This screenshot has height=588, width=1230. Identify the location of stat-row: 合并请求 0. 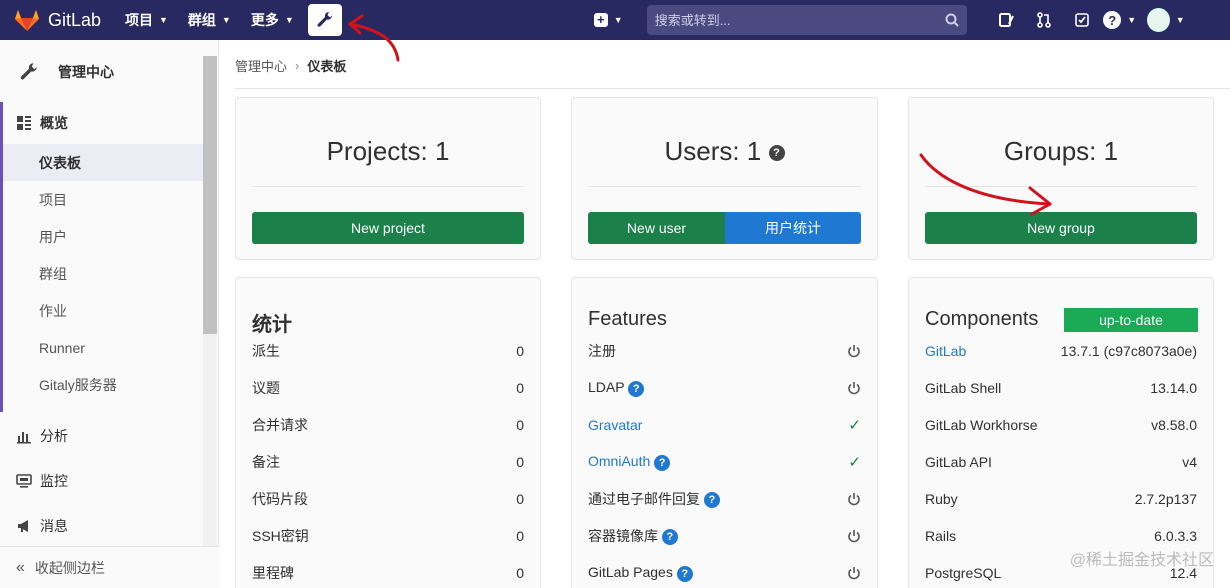
(388, 425).